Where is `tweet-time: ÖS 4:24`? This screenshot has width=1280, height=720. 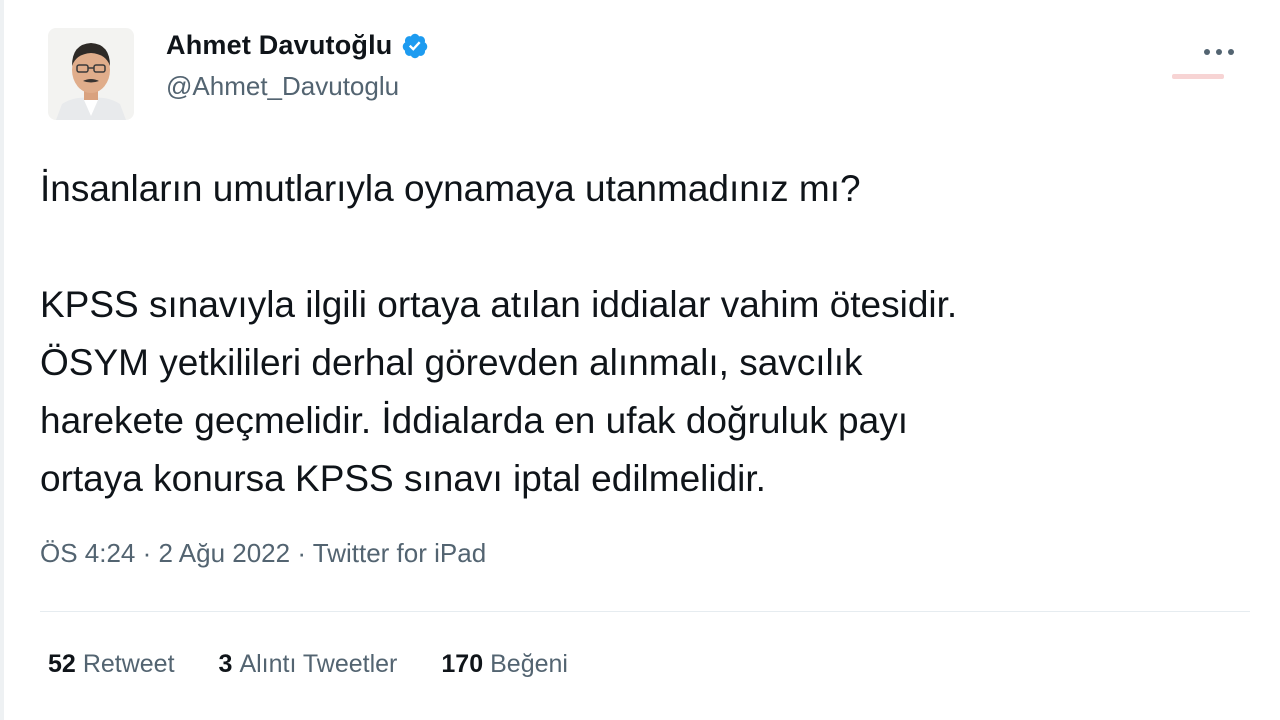
tweet-time: ÖS 4:24 is located at coordinates (87, 553).